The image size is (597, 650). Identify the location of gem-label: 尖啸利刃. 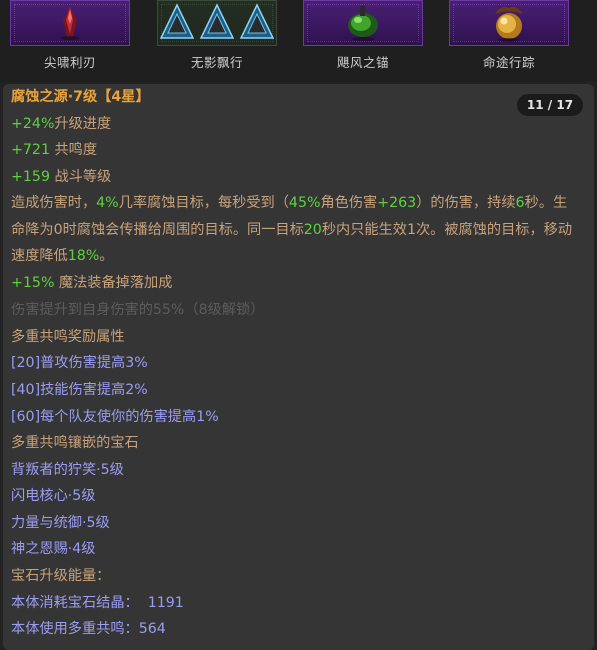
(69, 62).